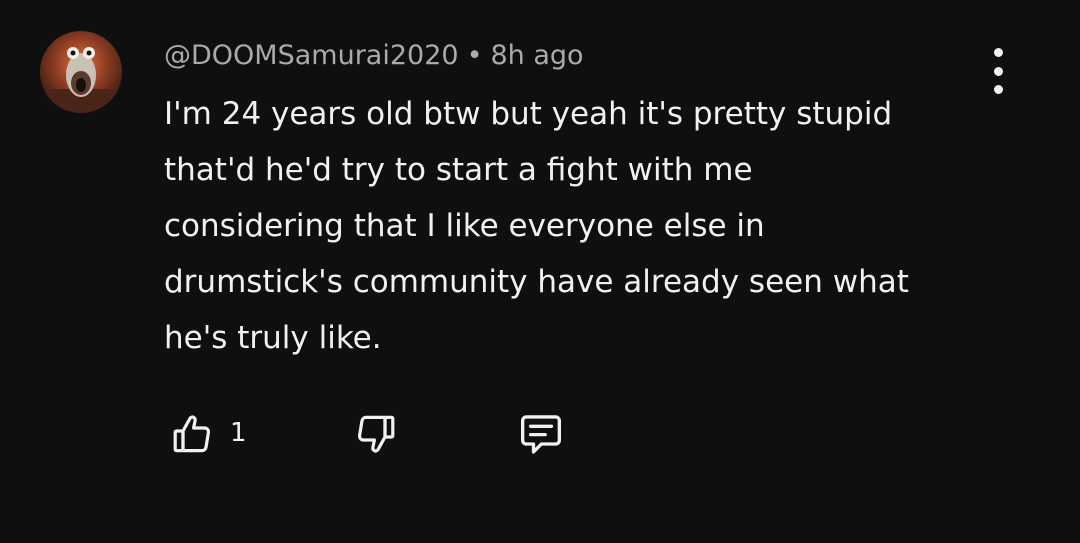  Describe the element at coordinates (998, 52) in the screenshot. I see `more-vert-icon` at that location.